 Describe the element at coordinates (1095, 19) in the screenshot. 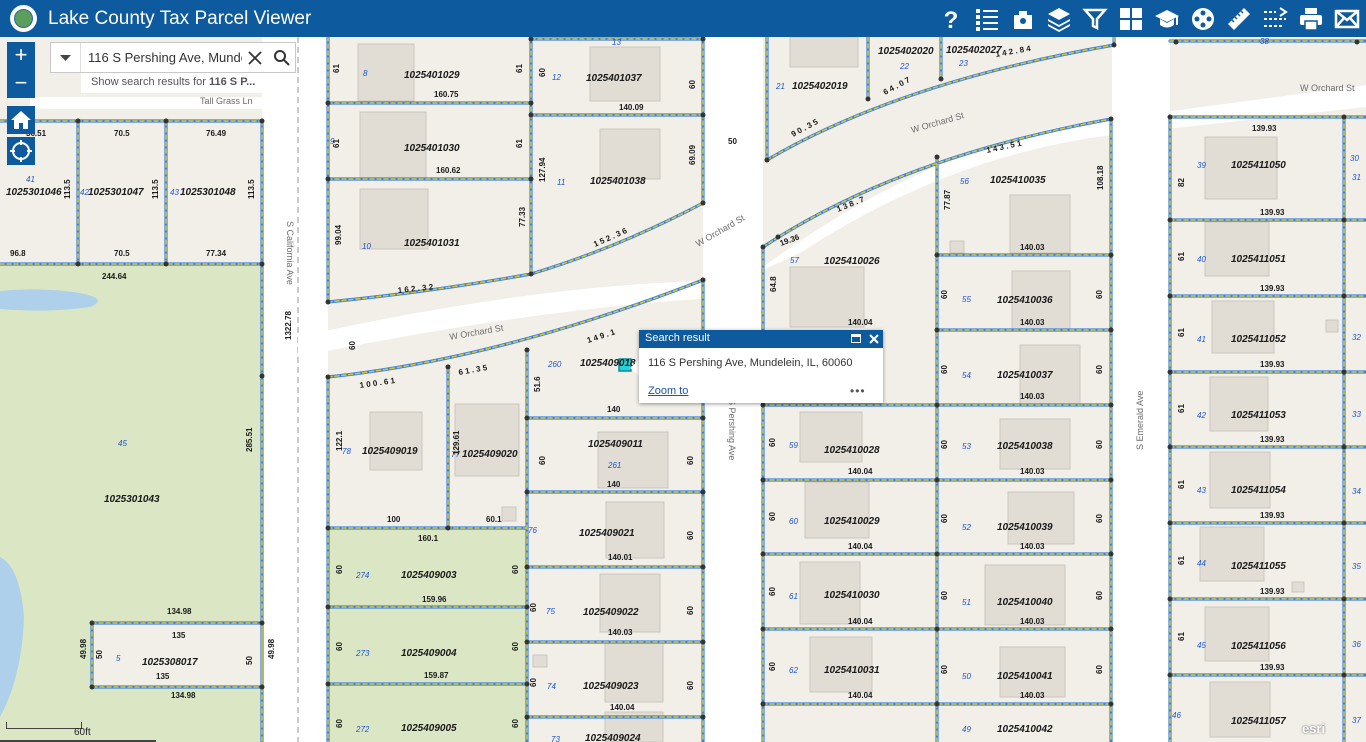

I see `filter-icon` at that location.